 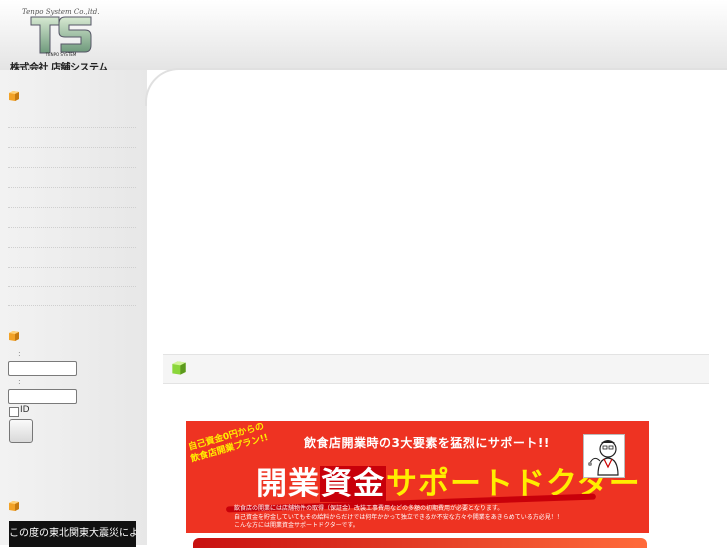 What do you see at coordinates (604, 456) in the screenshot?
I see `doctor-illustration-icon` at bounding box center [604, 456].